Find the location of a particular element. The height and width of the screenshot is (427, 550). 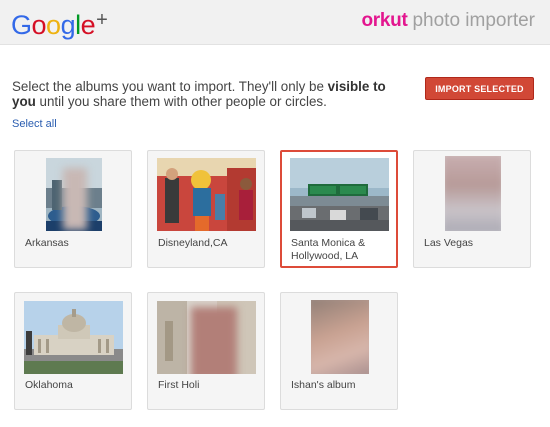

app-brand: orkut photo importer is located at coordinates (448, 21).